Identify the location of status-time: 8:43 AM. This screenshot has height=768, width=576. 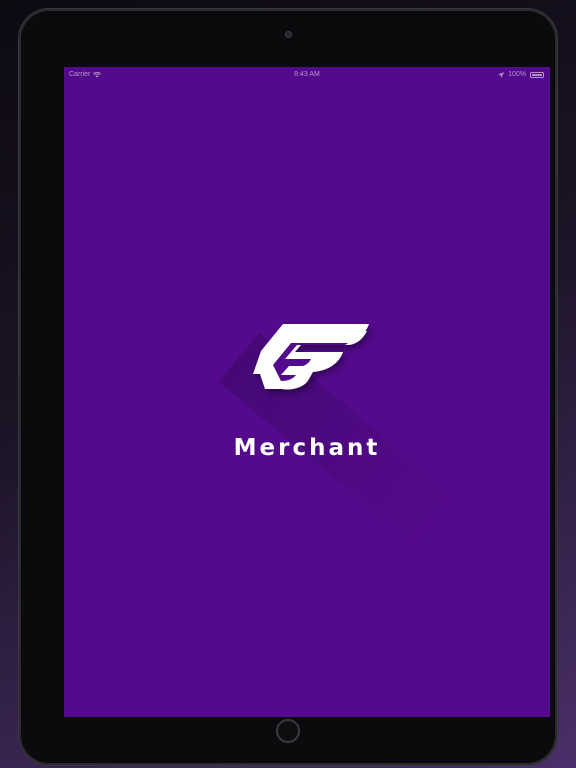
(307, 74).